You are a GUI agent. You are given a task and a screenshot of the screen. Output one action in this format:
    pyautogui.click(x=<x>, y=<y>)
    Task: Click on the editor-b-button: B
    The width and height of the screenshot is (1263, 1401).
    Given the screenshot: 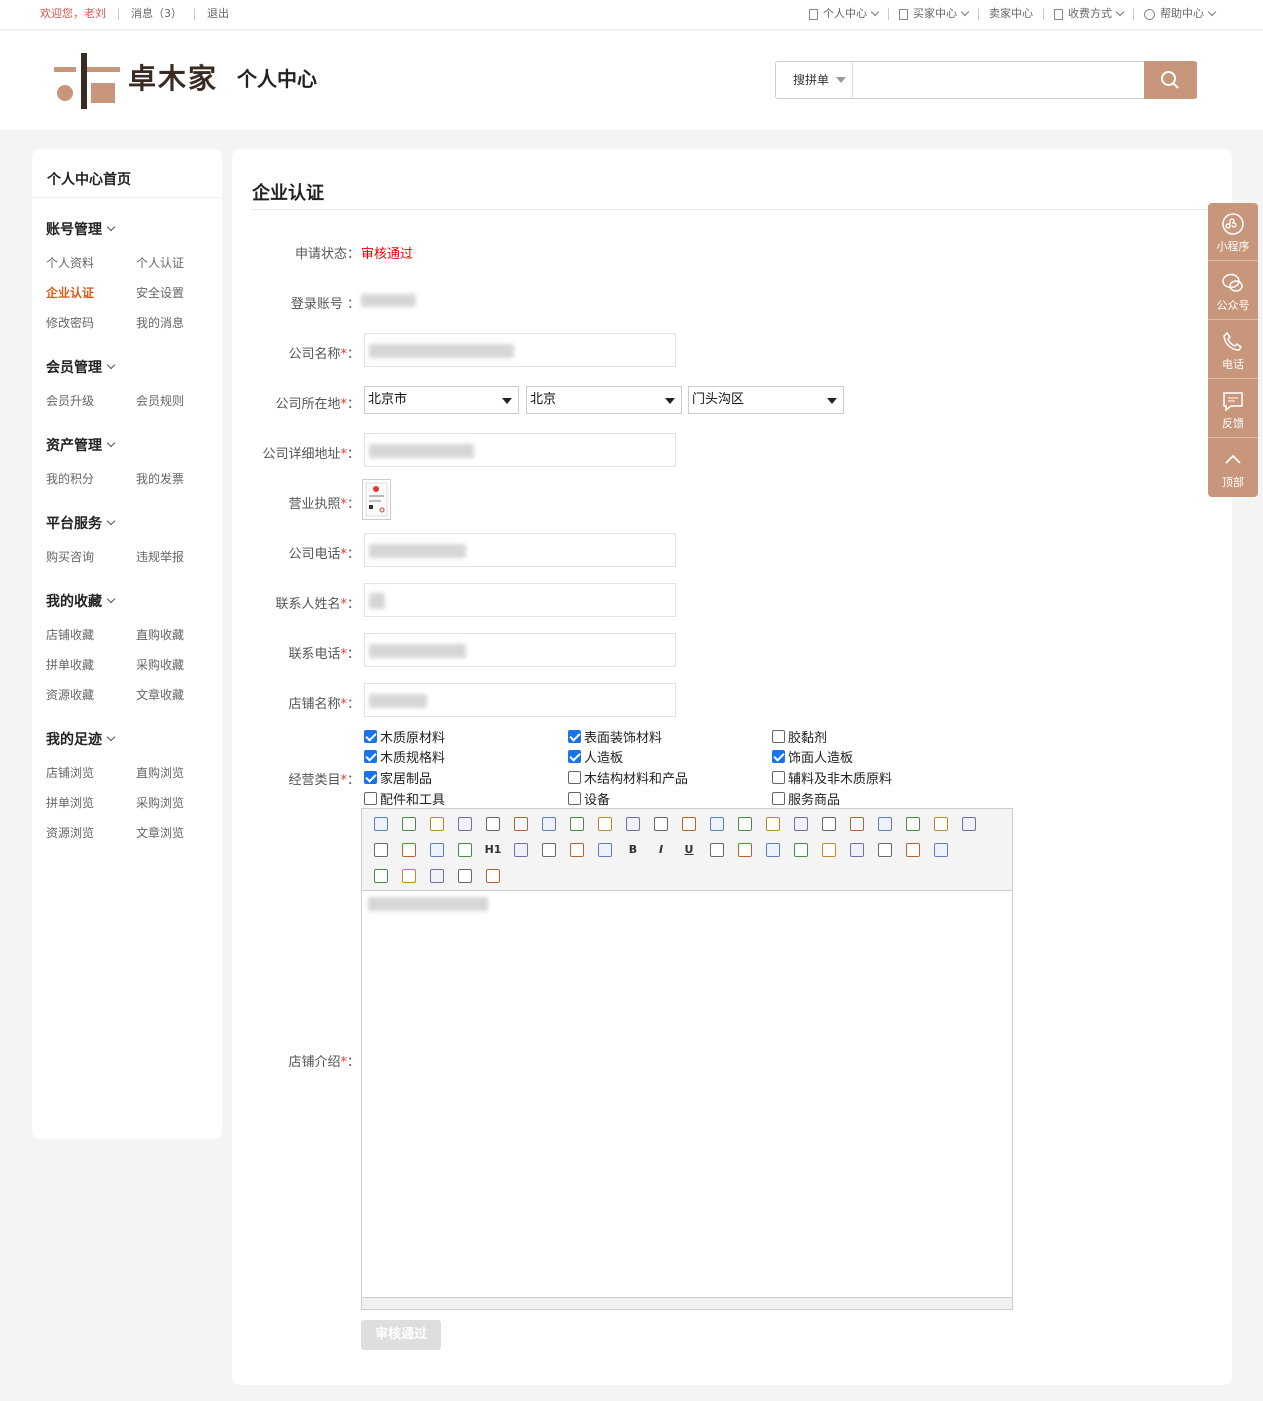 What is the action you would take?
    pyautogui.click(x=633, y=850)
    